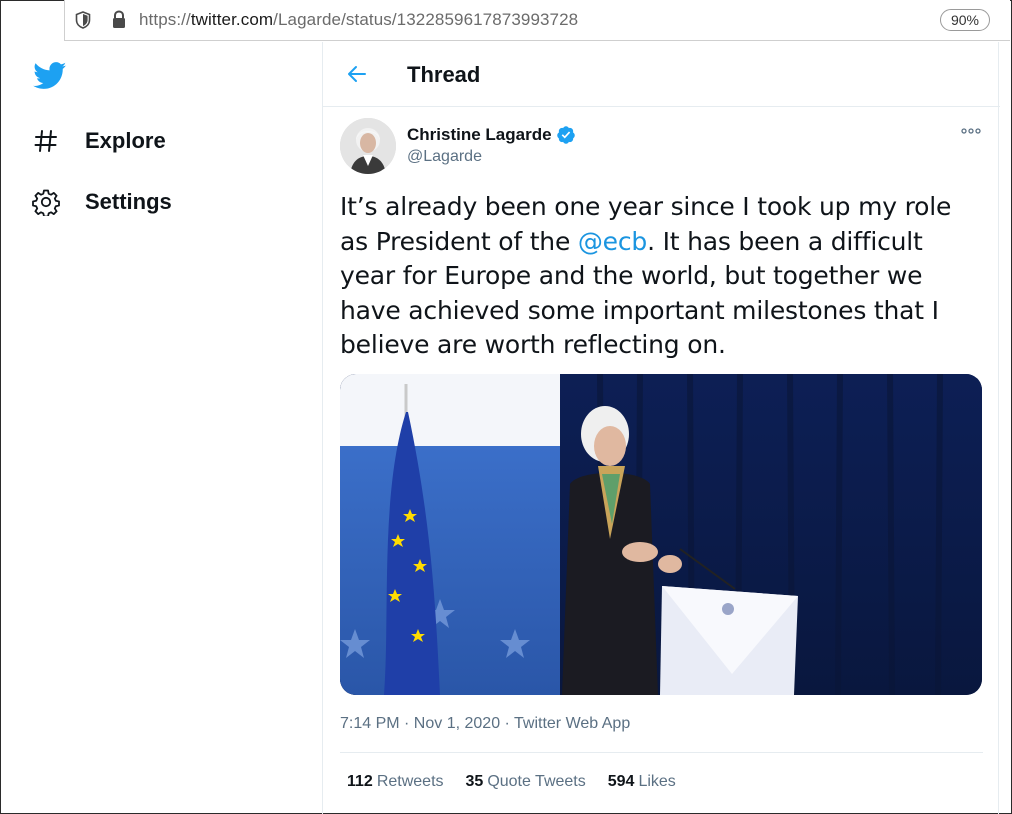 The image size is (1012, 814). What do you see at coordinates (165, 19) in the screenshot?
I see `url-prefix: https://` at bounding box center [165, 19].